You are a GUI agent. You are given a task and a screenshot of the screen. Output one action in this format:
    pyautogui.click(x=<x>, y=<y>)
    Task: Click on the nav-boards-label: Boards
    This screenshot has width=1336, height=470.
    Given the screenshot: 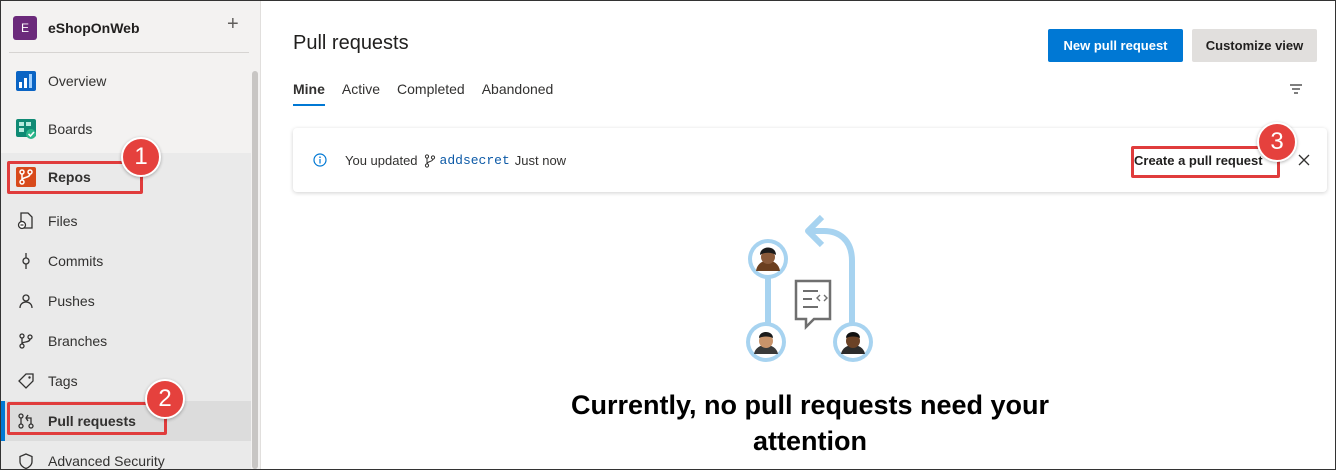 What is the action you would take?
    pyautogui.click(x=70, y=129)
    